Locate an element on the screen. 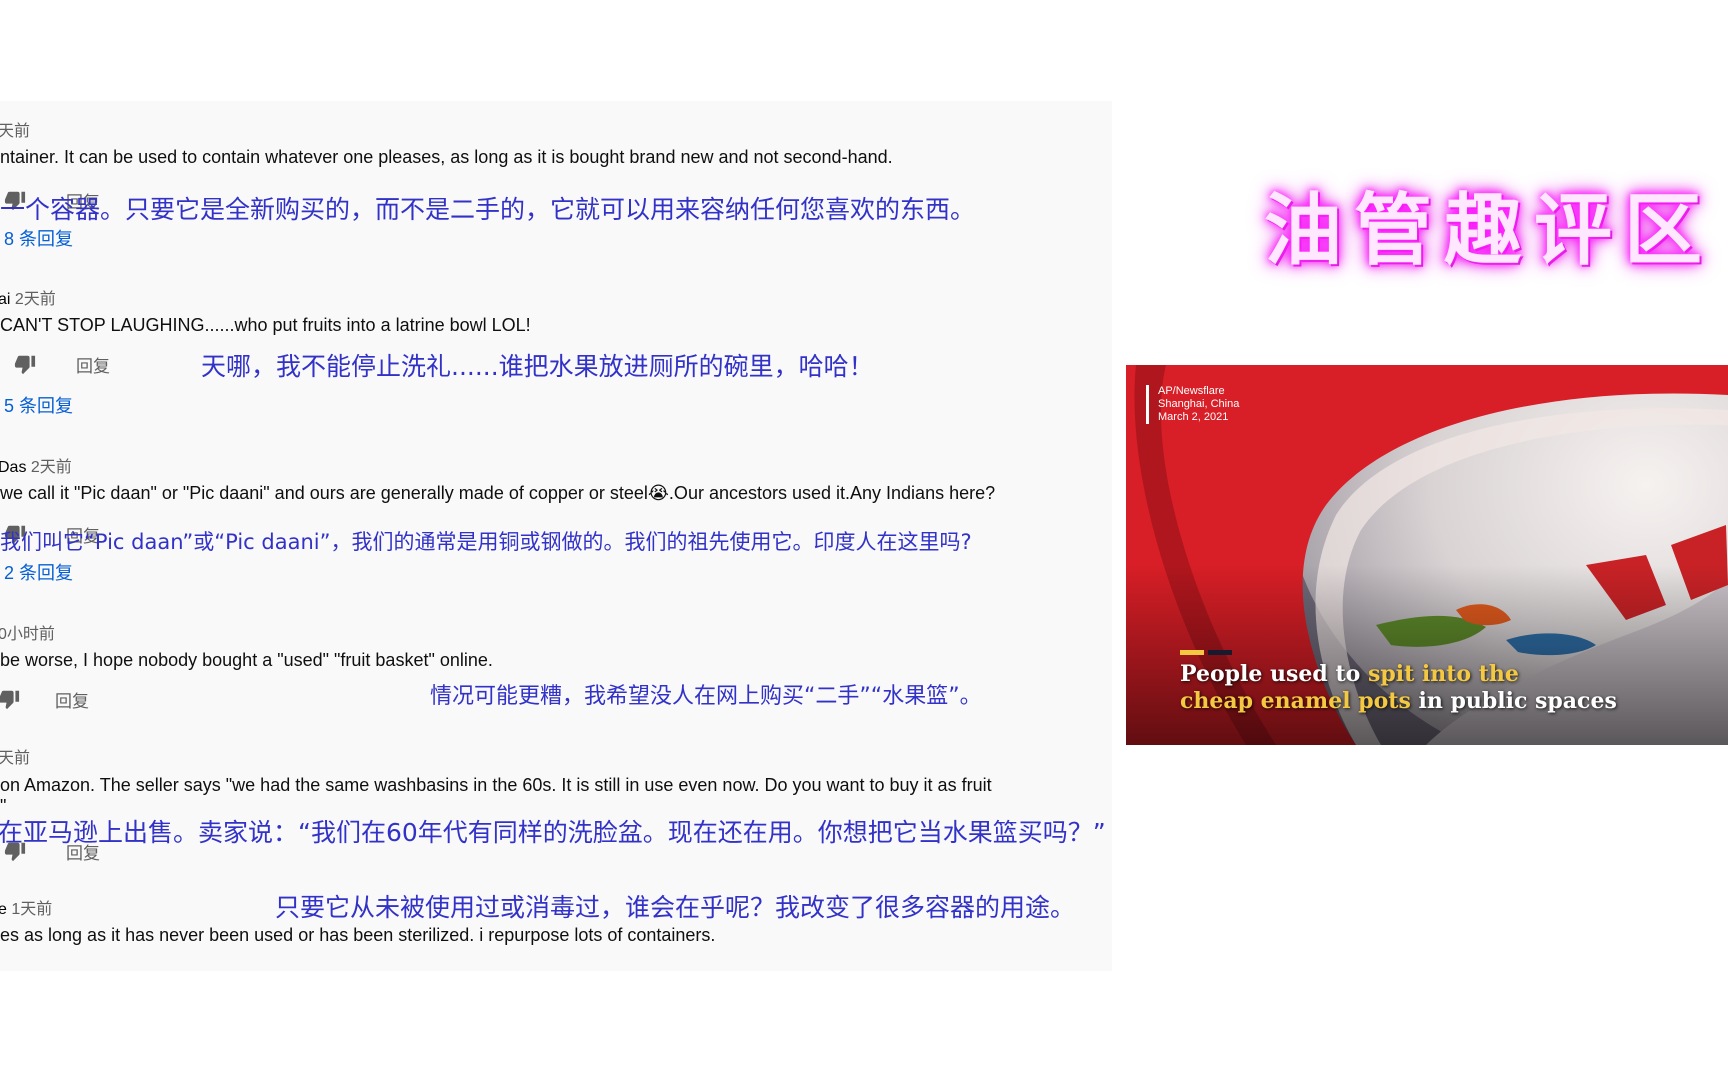 The height and width of the screenshot is (1080, 1728). caption-highlight: spit into the is located at coordinates (1443, 674).